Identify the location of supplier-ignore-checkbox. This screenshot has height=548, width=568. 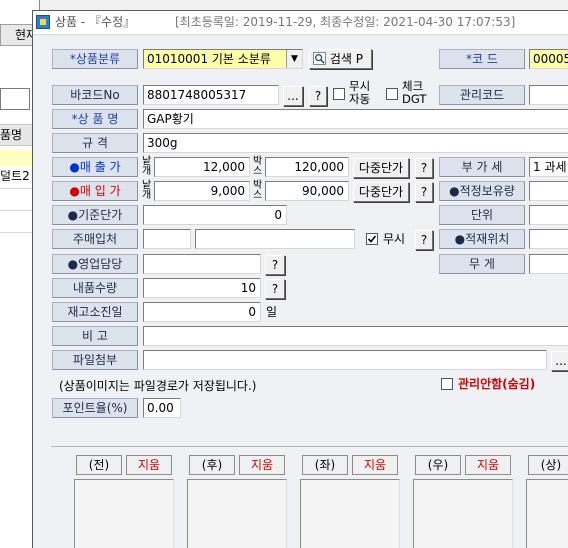
(372, 239).